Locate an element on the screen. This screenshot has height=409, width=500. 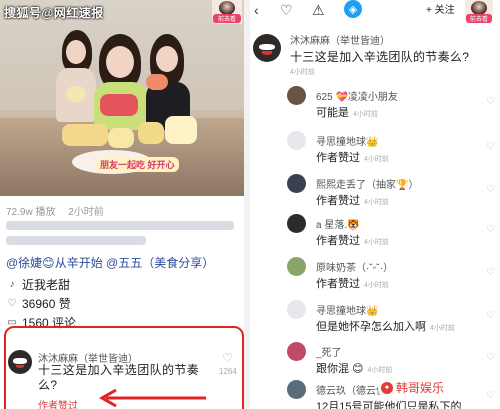
reply-text: 但是她怀孕怎么加入啊 is located at coordinates (371, 327).